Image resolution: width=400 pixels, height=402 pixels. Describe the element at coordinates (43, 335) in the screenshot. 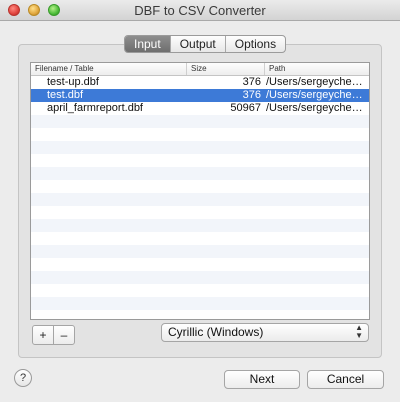

I see `add-file-button: +` at that location.